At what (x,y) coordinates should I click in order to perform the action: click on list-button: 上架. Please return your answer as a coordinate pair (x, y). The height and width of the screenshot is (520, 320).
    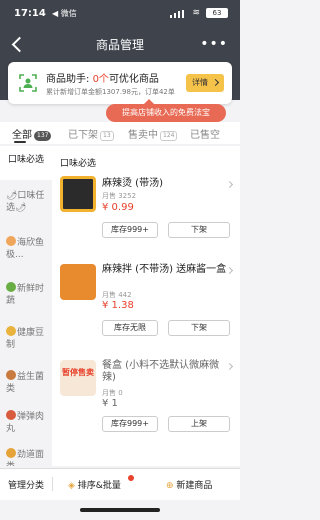
    Looking at the image, I should click on (199, 424).